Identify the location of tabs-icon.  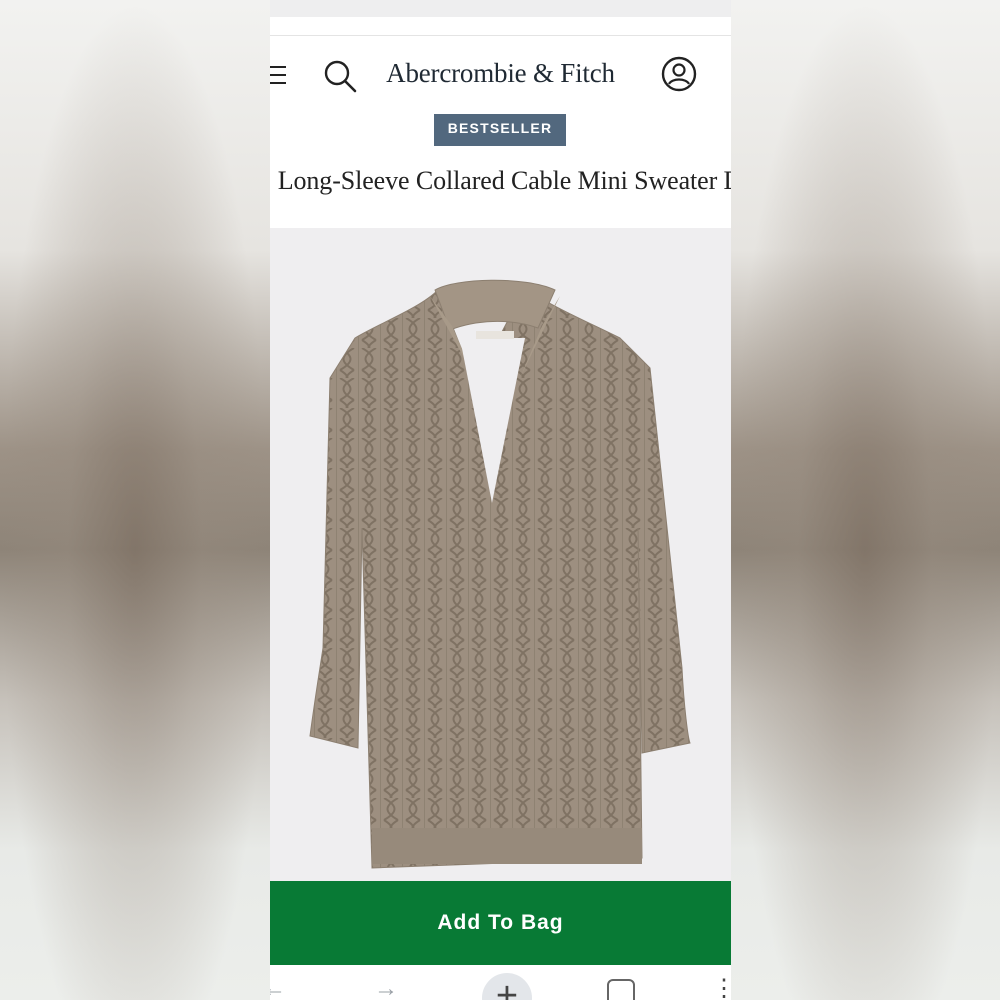
(621, 989).